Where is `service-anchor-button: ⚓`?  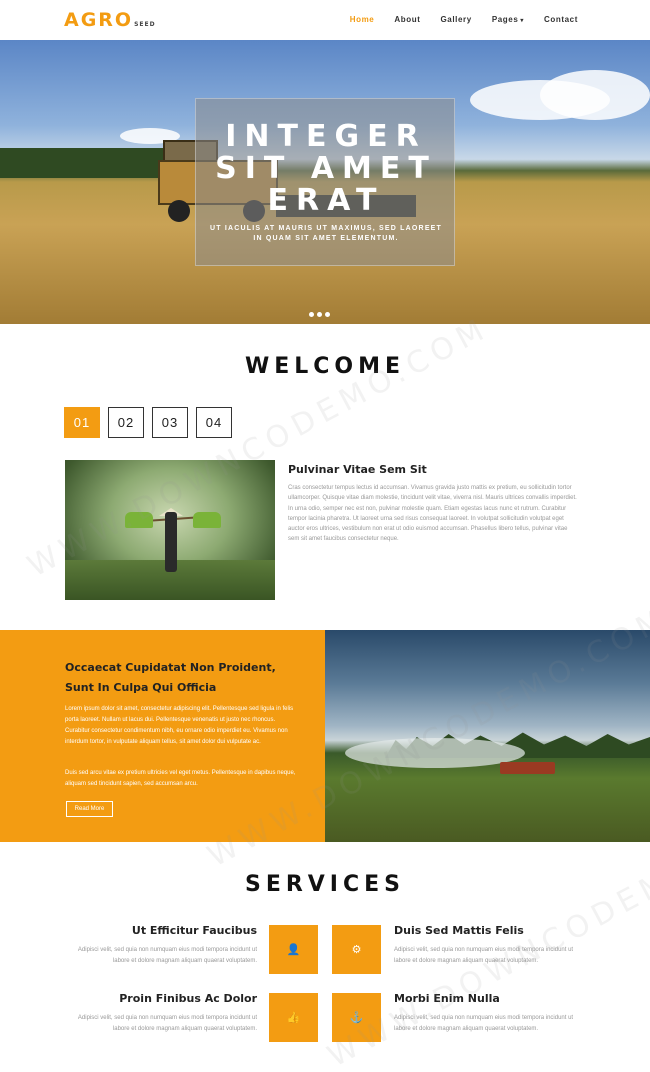
service-anchor-button: ⚓ is located at coordinates (356, 1017).